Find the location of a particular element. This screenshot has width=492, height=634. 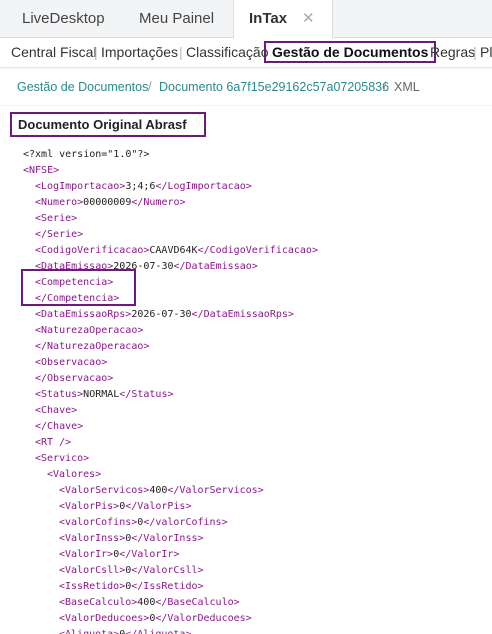

xml-closing-tag: </ValorServicos> is located at coordinates (215, 490).